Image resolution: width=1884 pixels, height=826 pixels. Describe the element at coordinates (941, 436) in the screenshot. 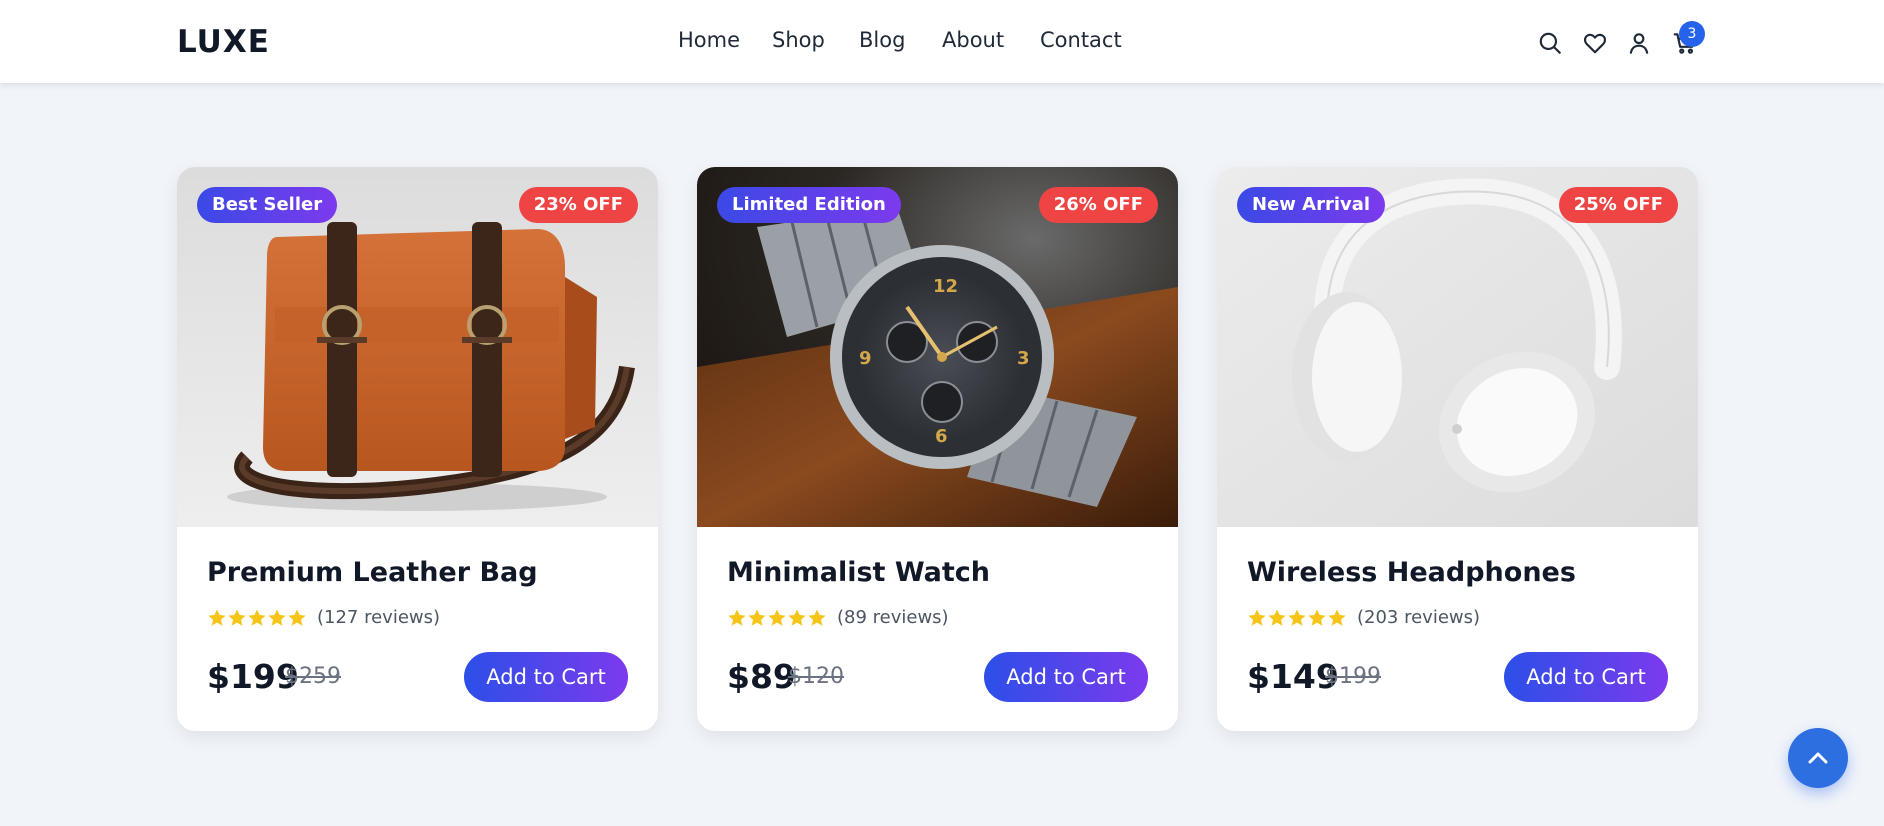

I see `svg-text: 6` at that location.